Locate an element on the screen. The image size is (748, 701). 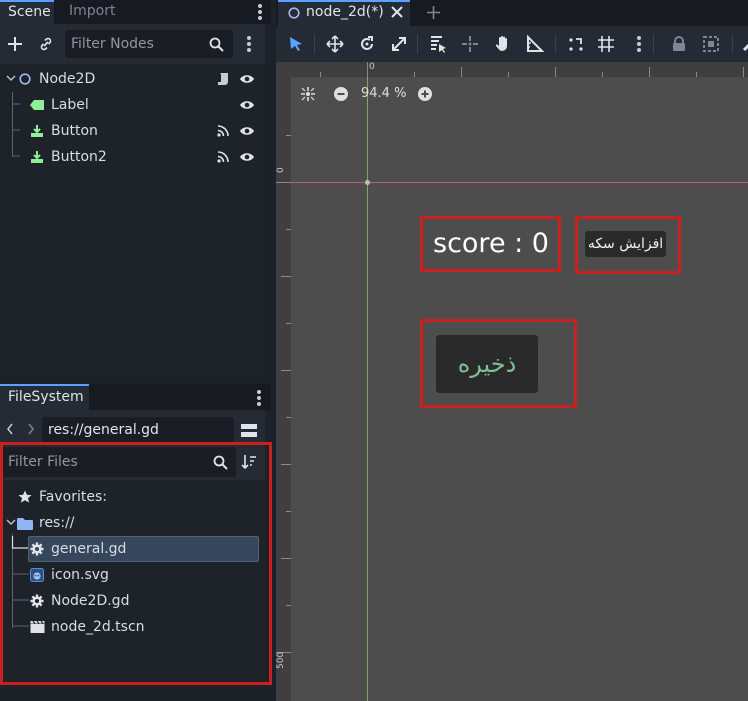
group-icon is located at coordinates (711, 44).